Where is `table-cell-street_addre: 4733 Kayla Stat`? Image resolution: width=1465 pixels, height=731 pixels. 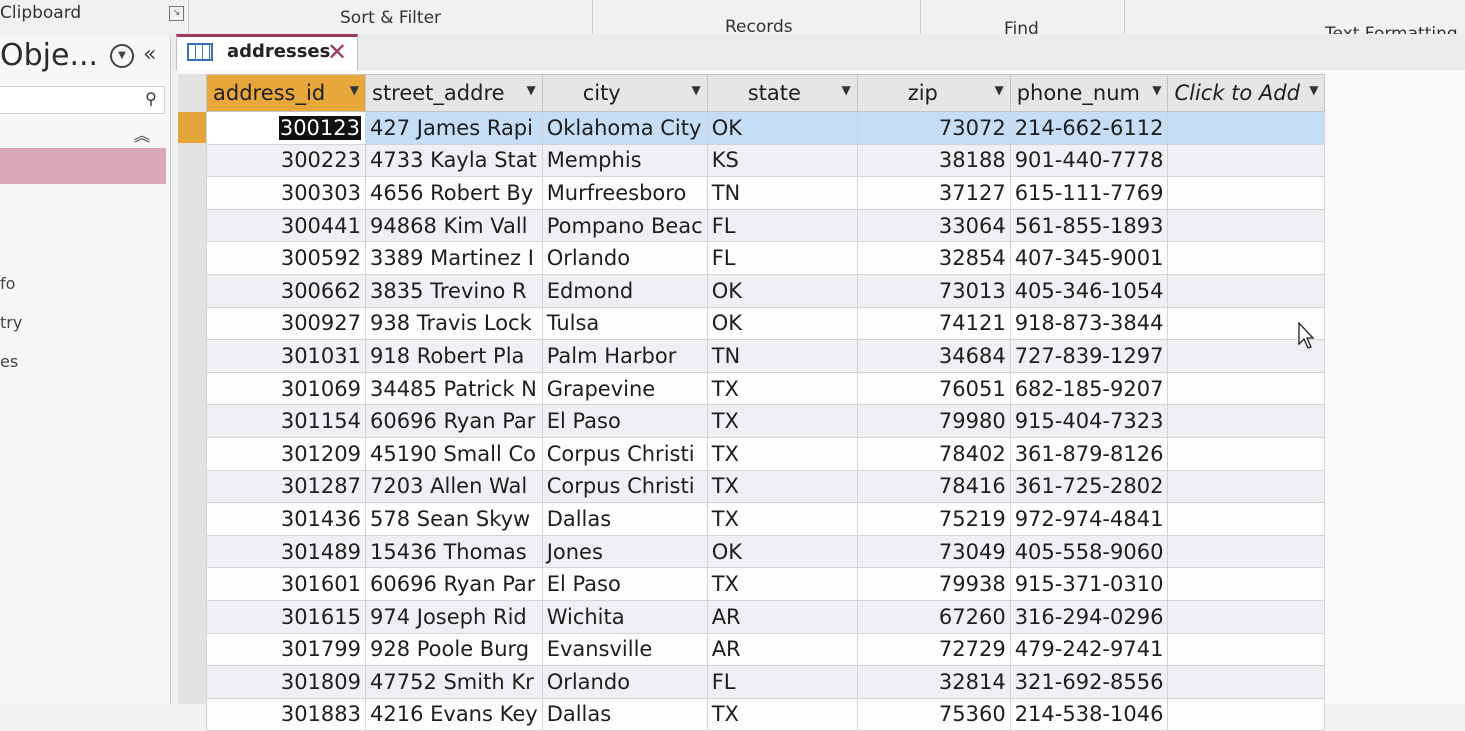
table-cell-street_addre: 4733 Kayla Stat is located at coordinates (454, 160).